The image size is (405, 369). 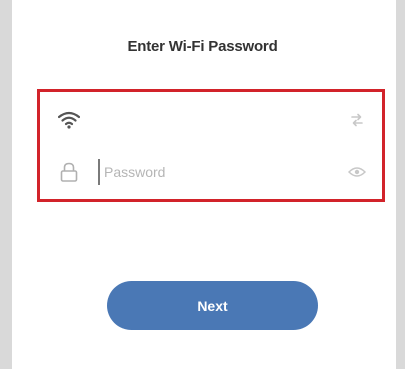 I want to click on eye-icon, so click(x=357, y=172).